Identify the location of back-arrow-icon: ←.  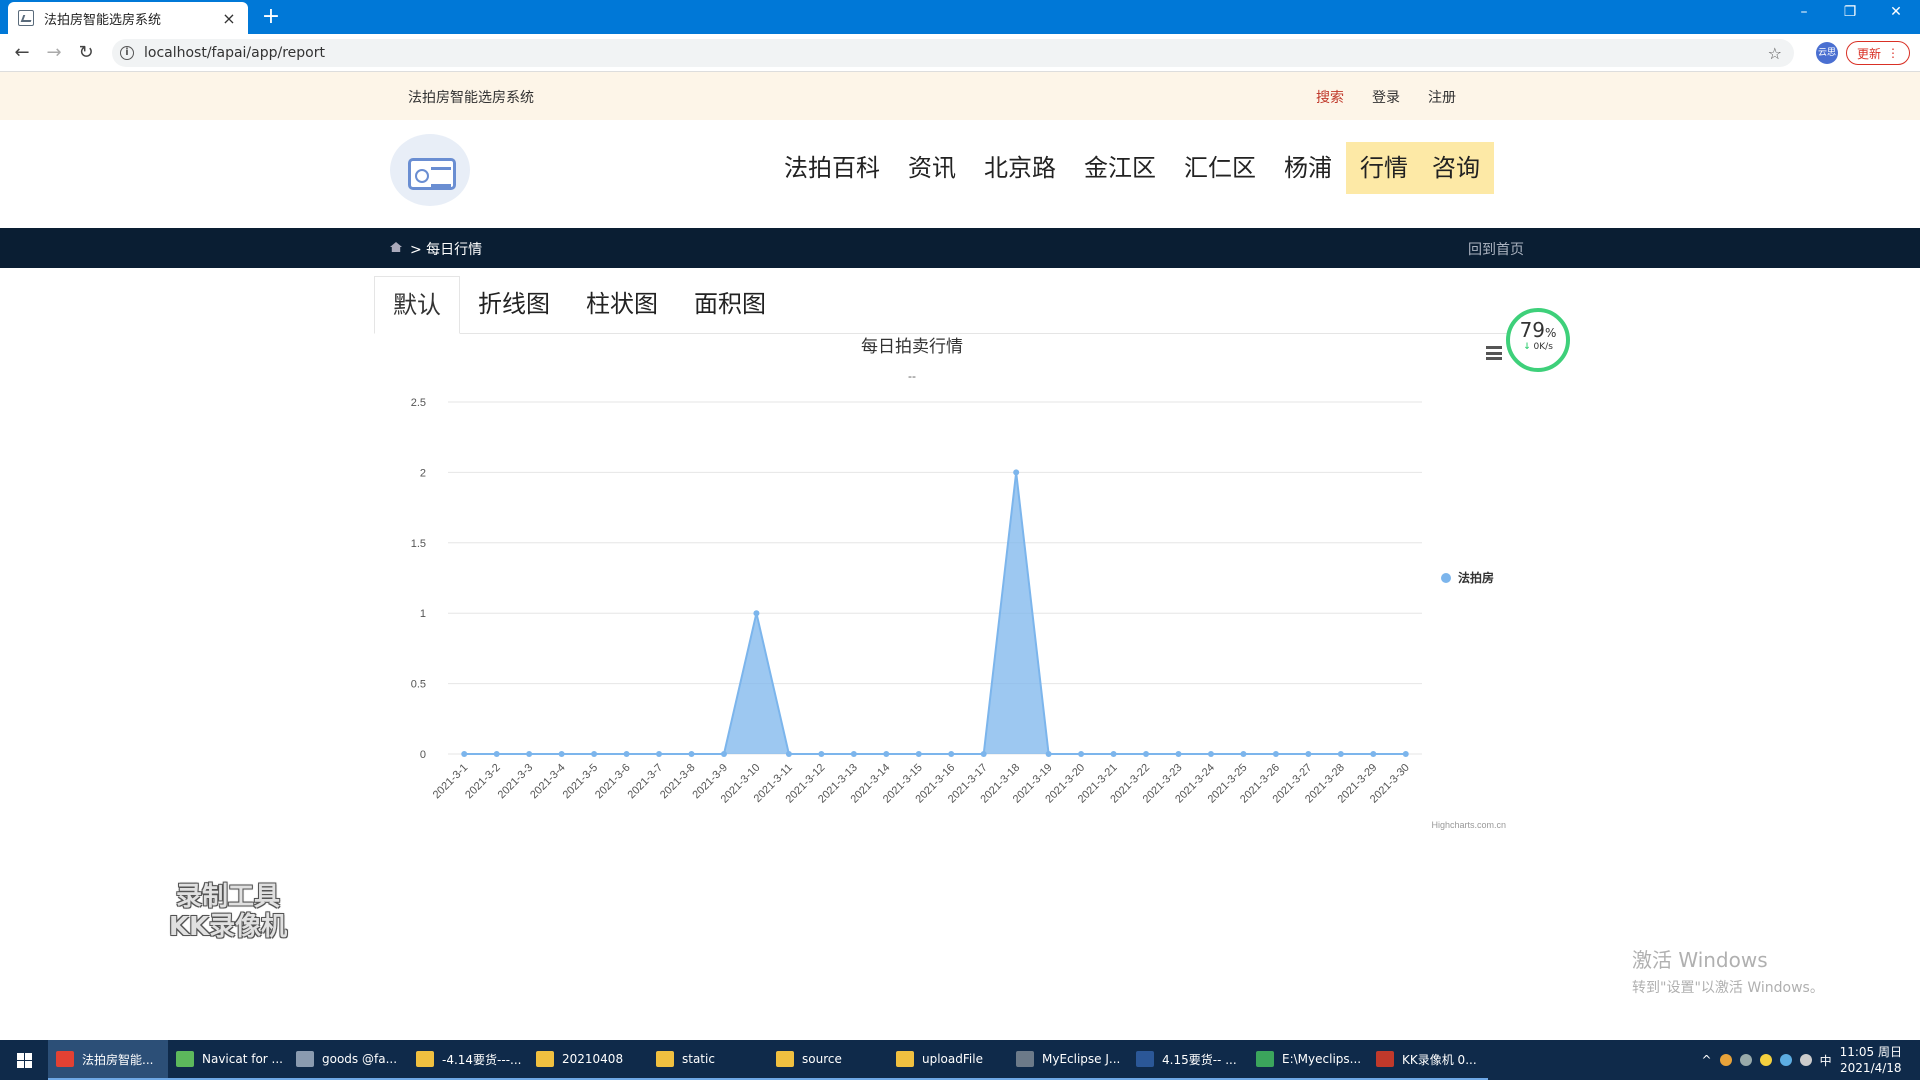
(22, 53).